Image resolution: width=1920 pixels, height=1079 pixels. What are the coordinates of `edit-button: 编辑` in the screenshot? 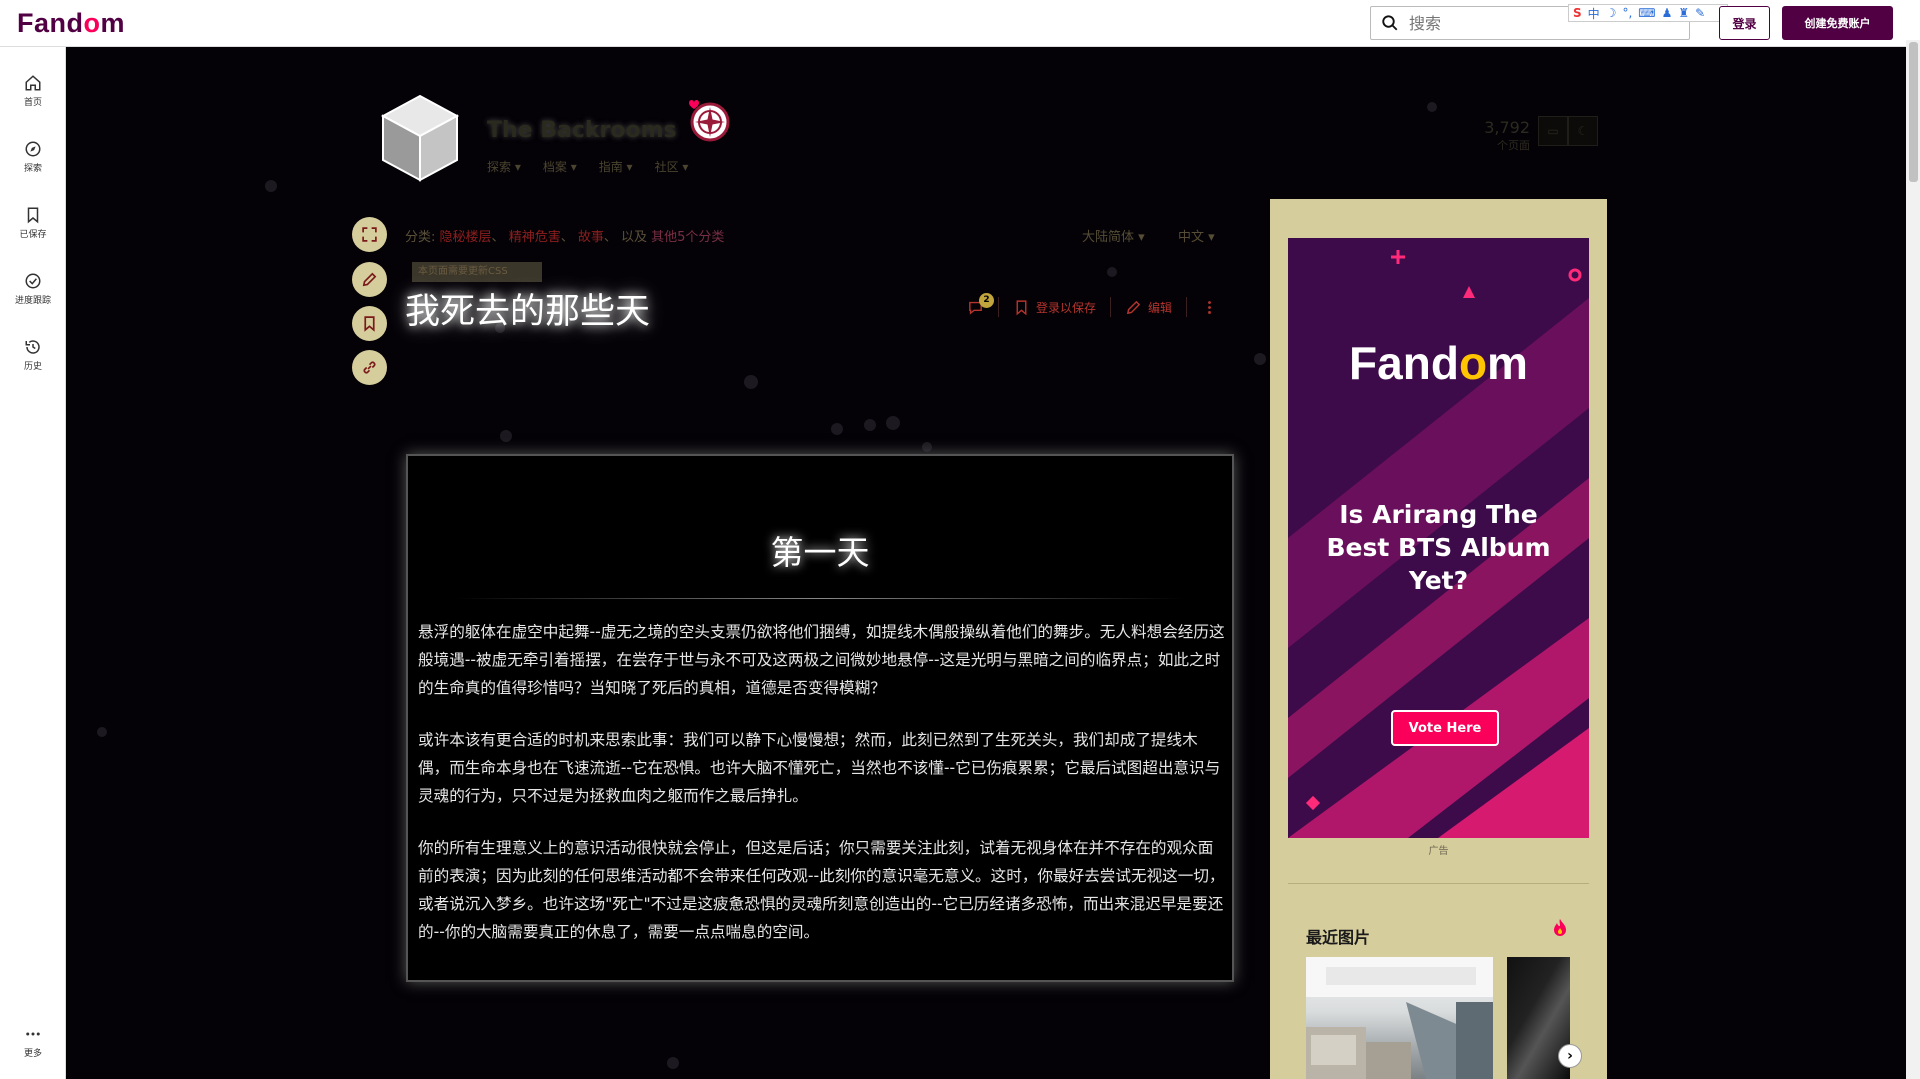 It's located at (1148, 307).